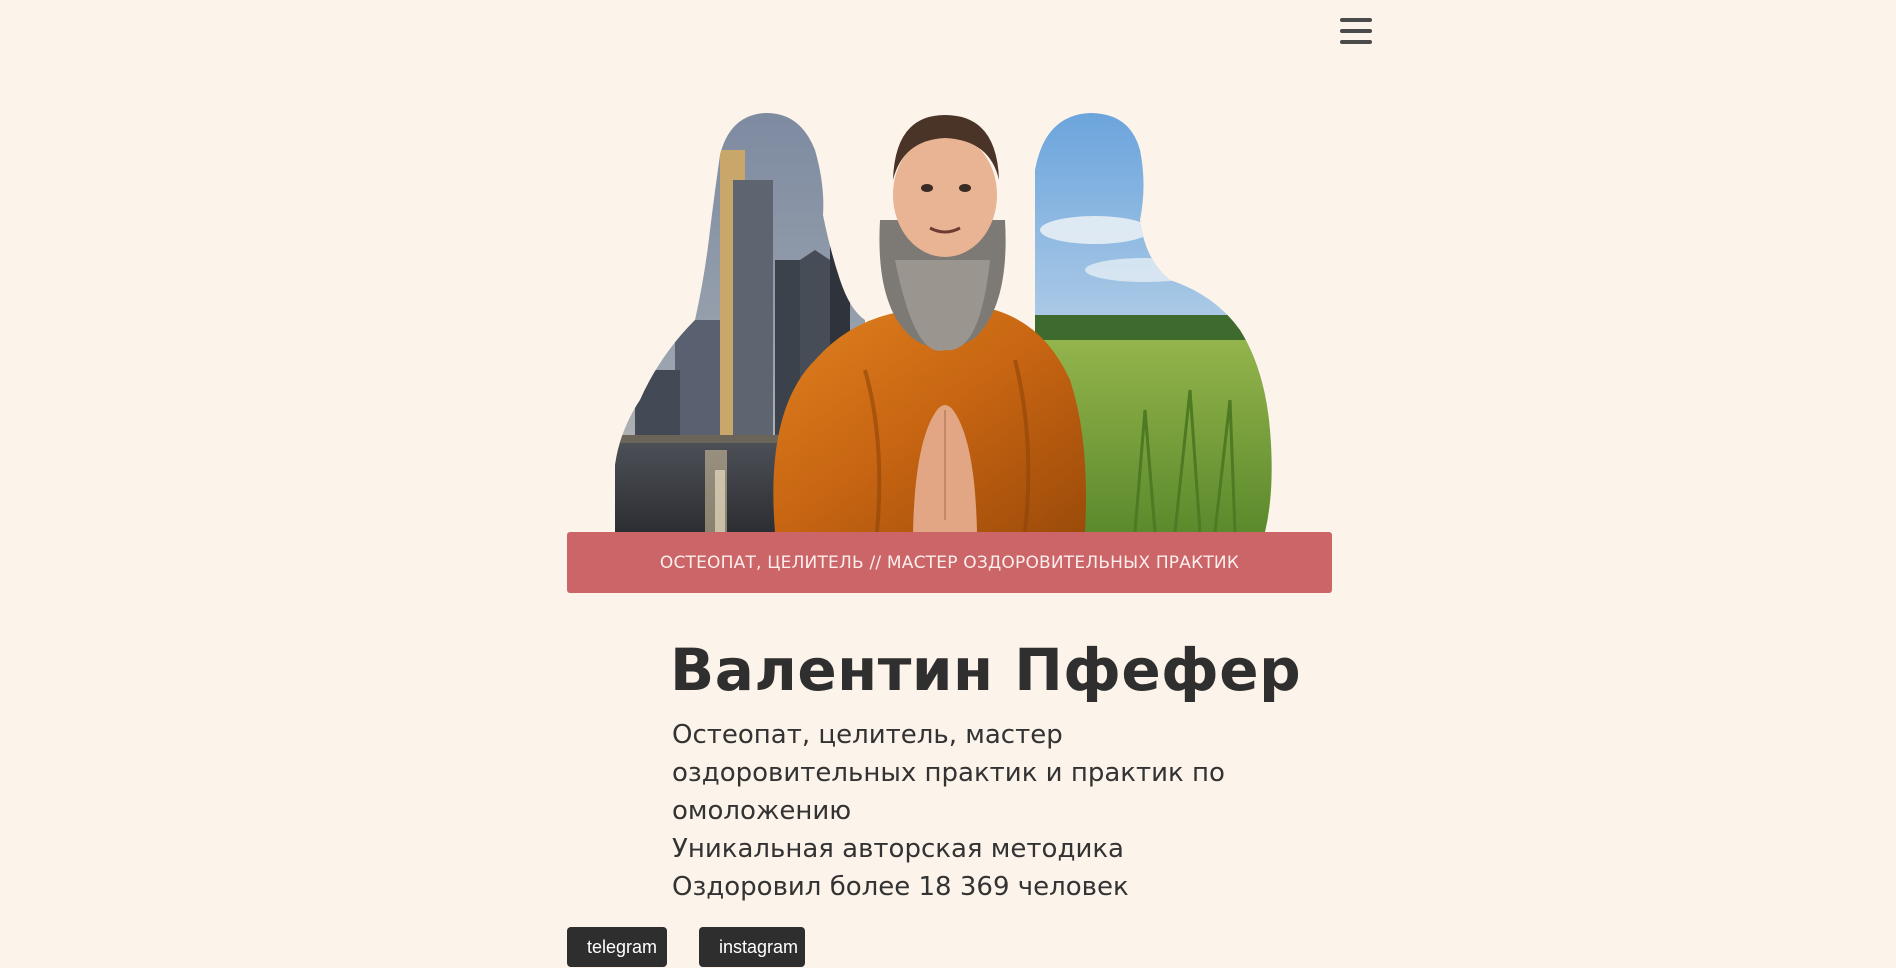 The height and width of the screenshot is (968, 1896). Describe the element at coordinates (986, 670) in the screenshot. I see `page-title: Валентин Пфефер` at that location.